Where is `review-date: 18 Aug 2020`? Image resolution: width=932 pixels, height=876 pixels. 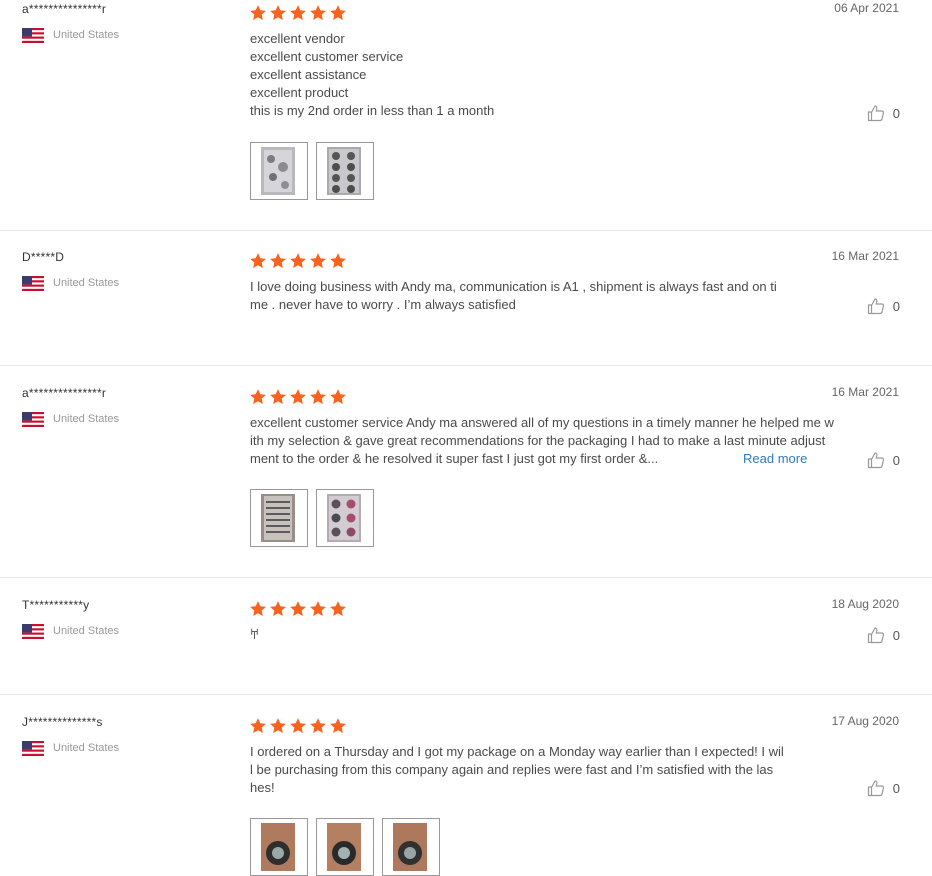 review-date: 18 Aug 2020 is located at coordinates (865, 604).